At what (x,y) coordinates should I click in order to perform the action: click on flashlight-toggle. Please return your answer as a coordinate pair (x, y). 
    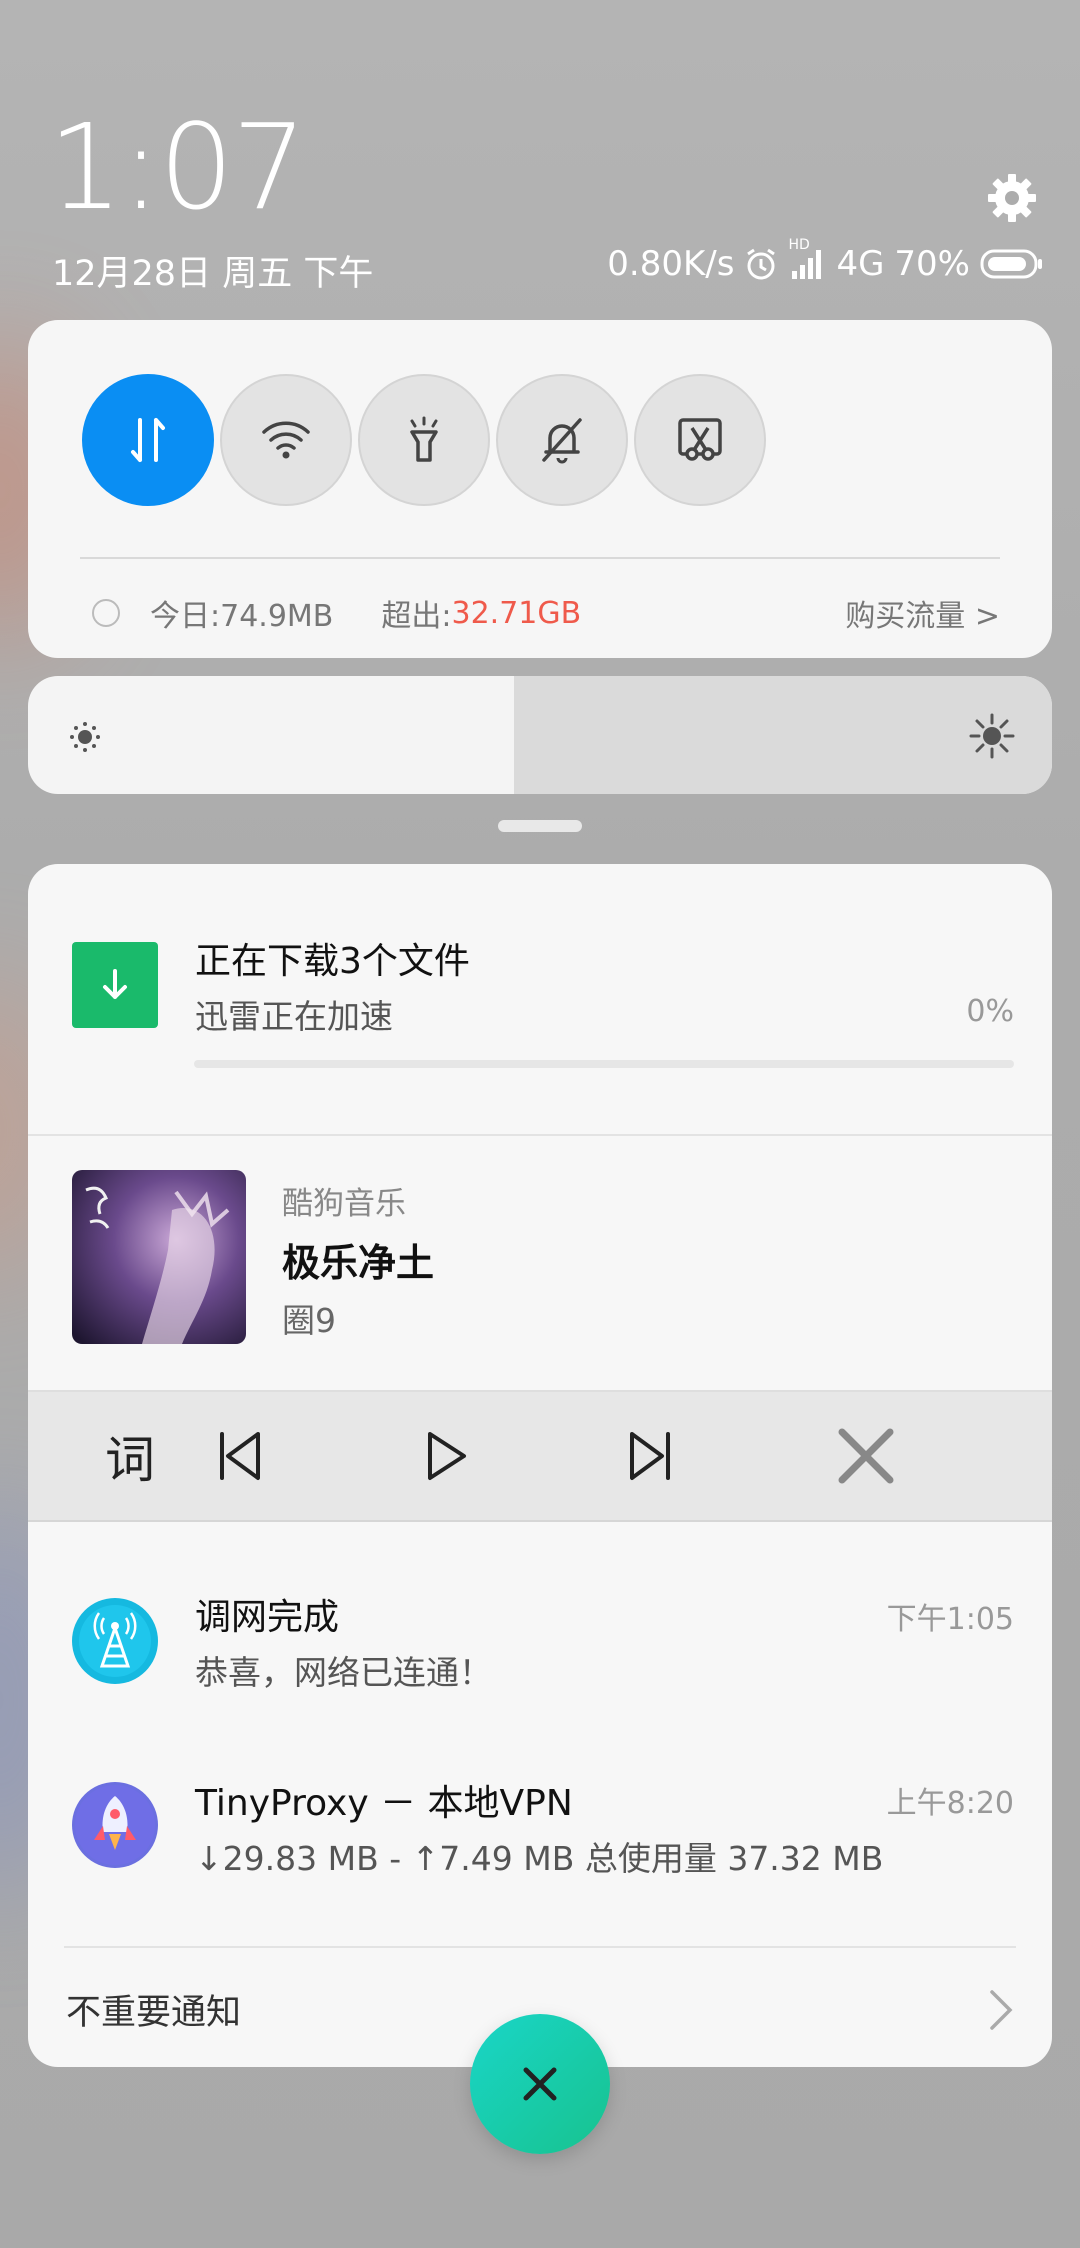
    Looking at the image, I should click on (424, 440).